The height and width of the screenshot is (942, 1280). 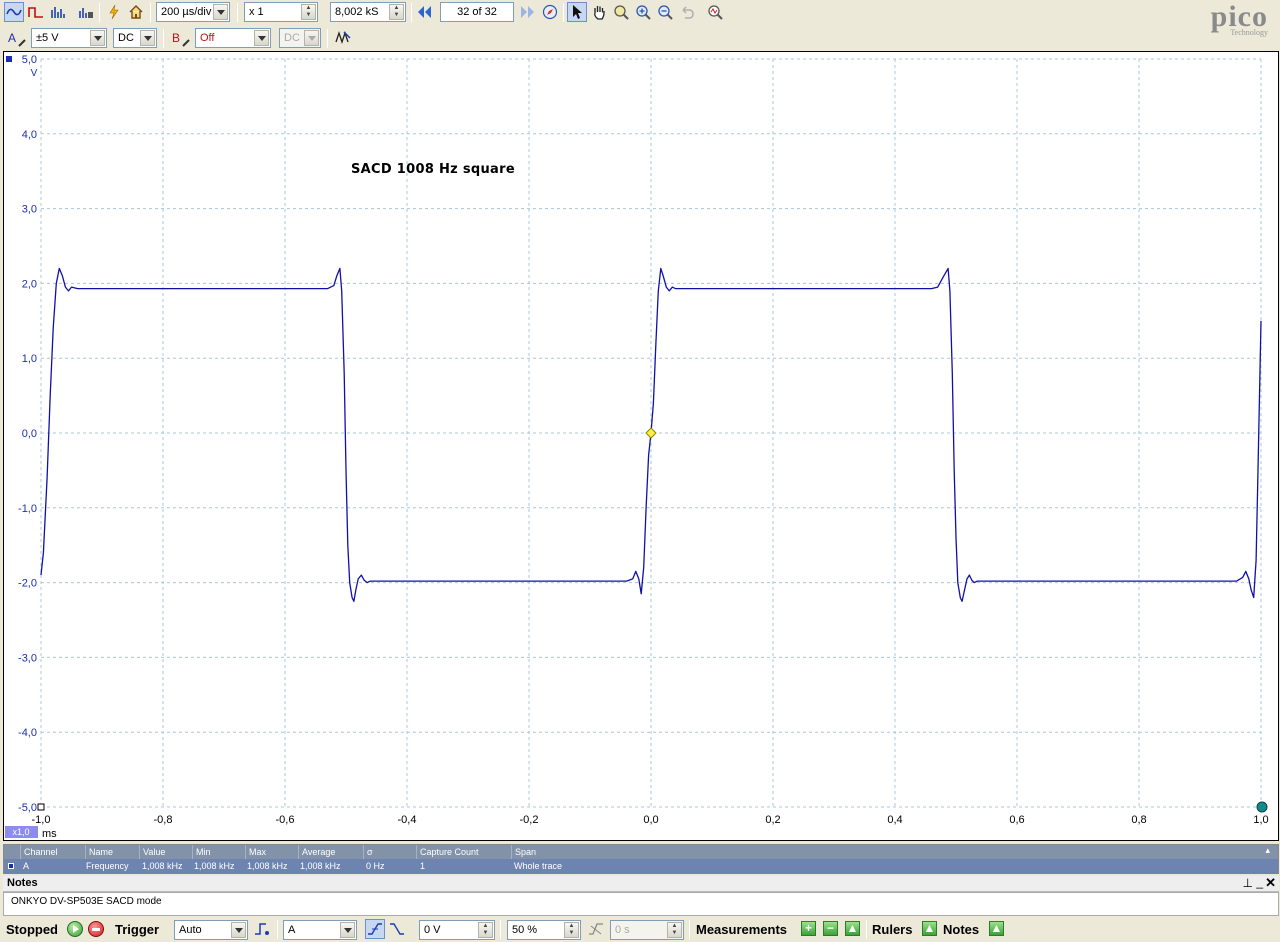 What do you see at coordinates (424, 12) in the screenshot?
I see `previous-capture-icon` at bounding box center [424, 12].